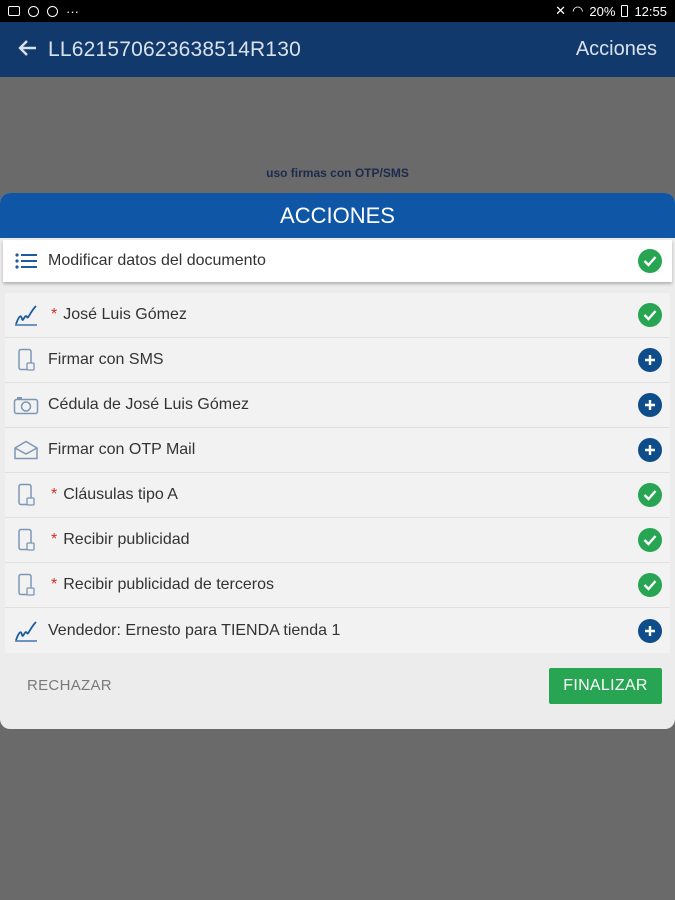 The image size is (675, 900). I want to click on vpn-notification-icon, so click(52, 11).